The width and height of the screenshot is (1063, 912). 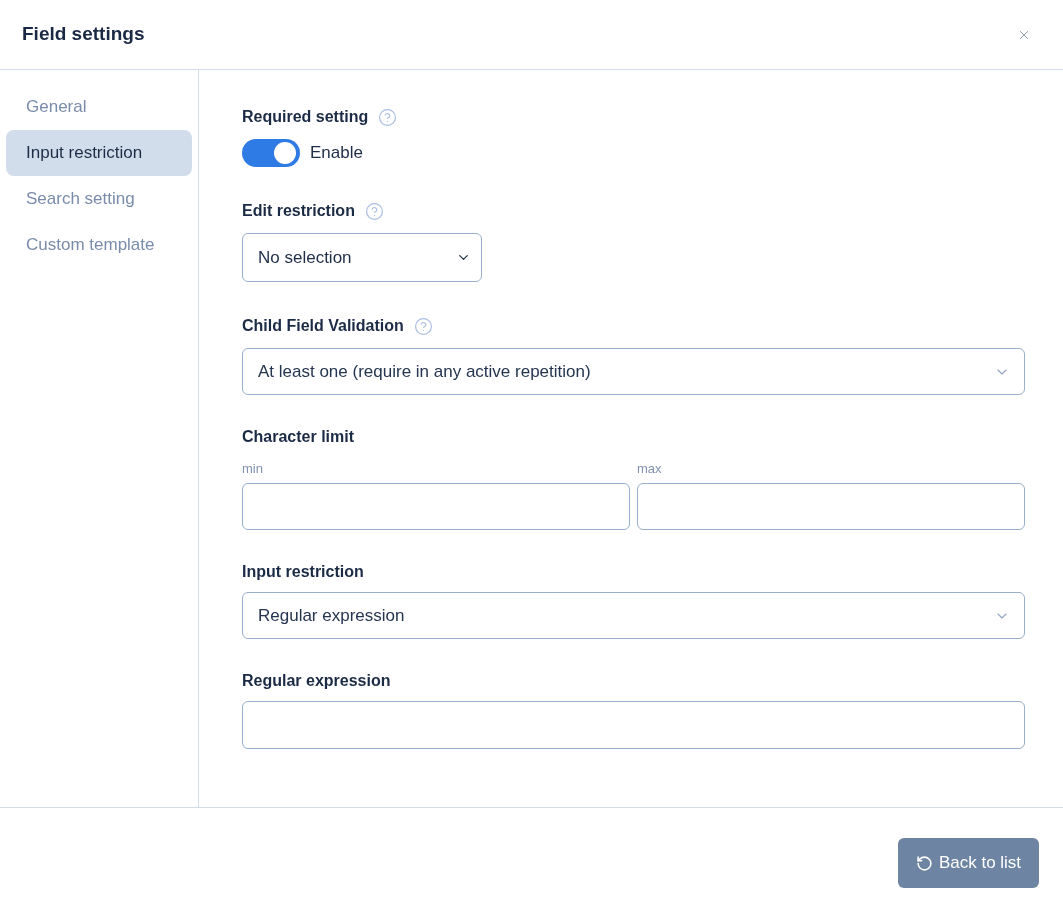 What do you see at coordinates (99, 199) in the screenshot?
I see `sidebar-item: Search setting` at bounding box center [99, 199].